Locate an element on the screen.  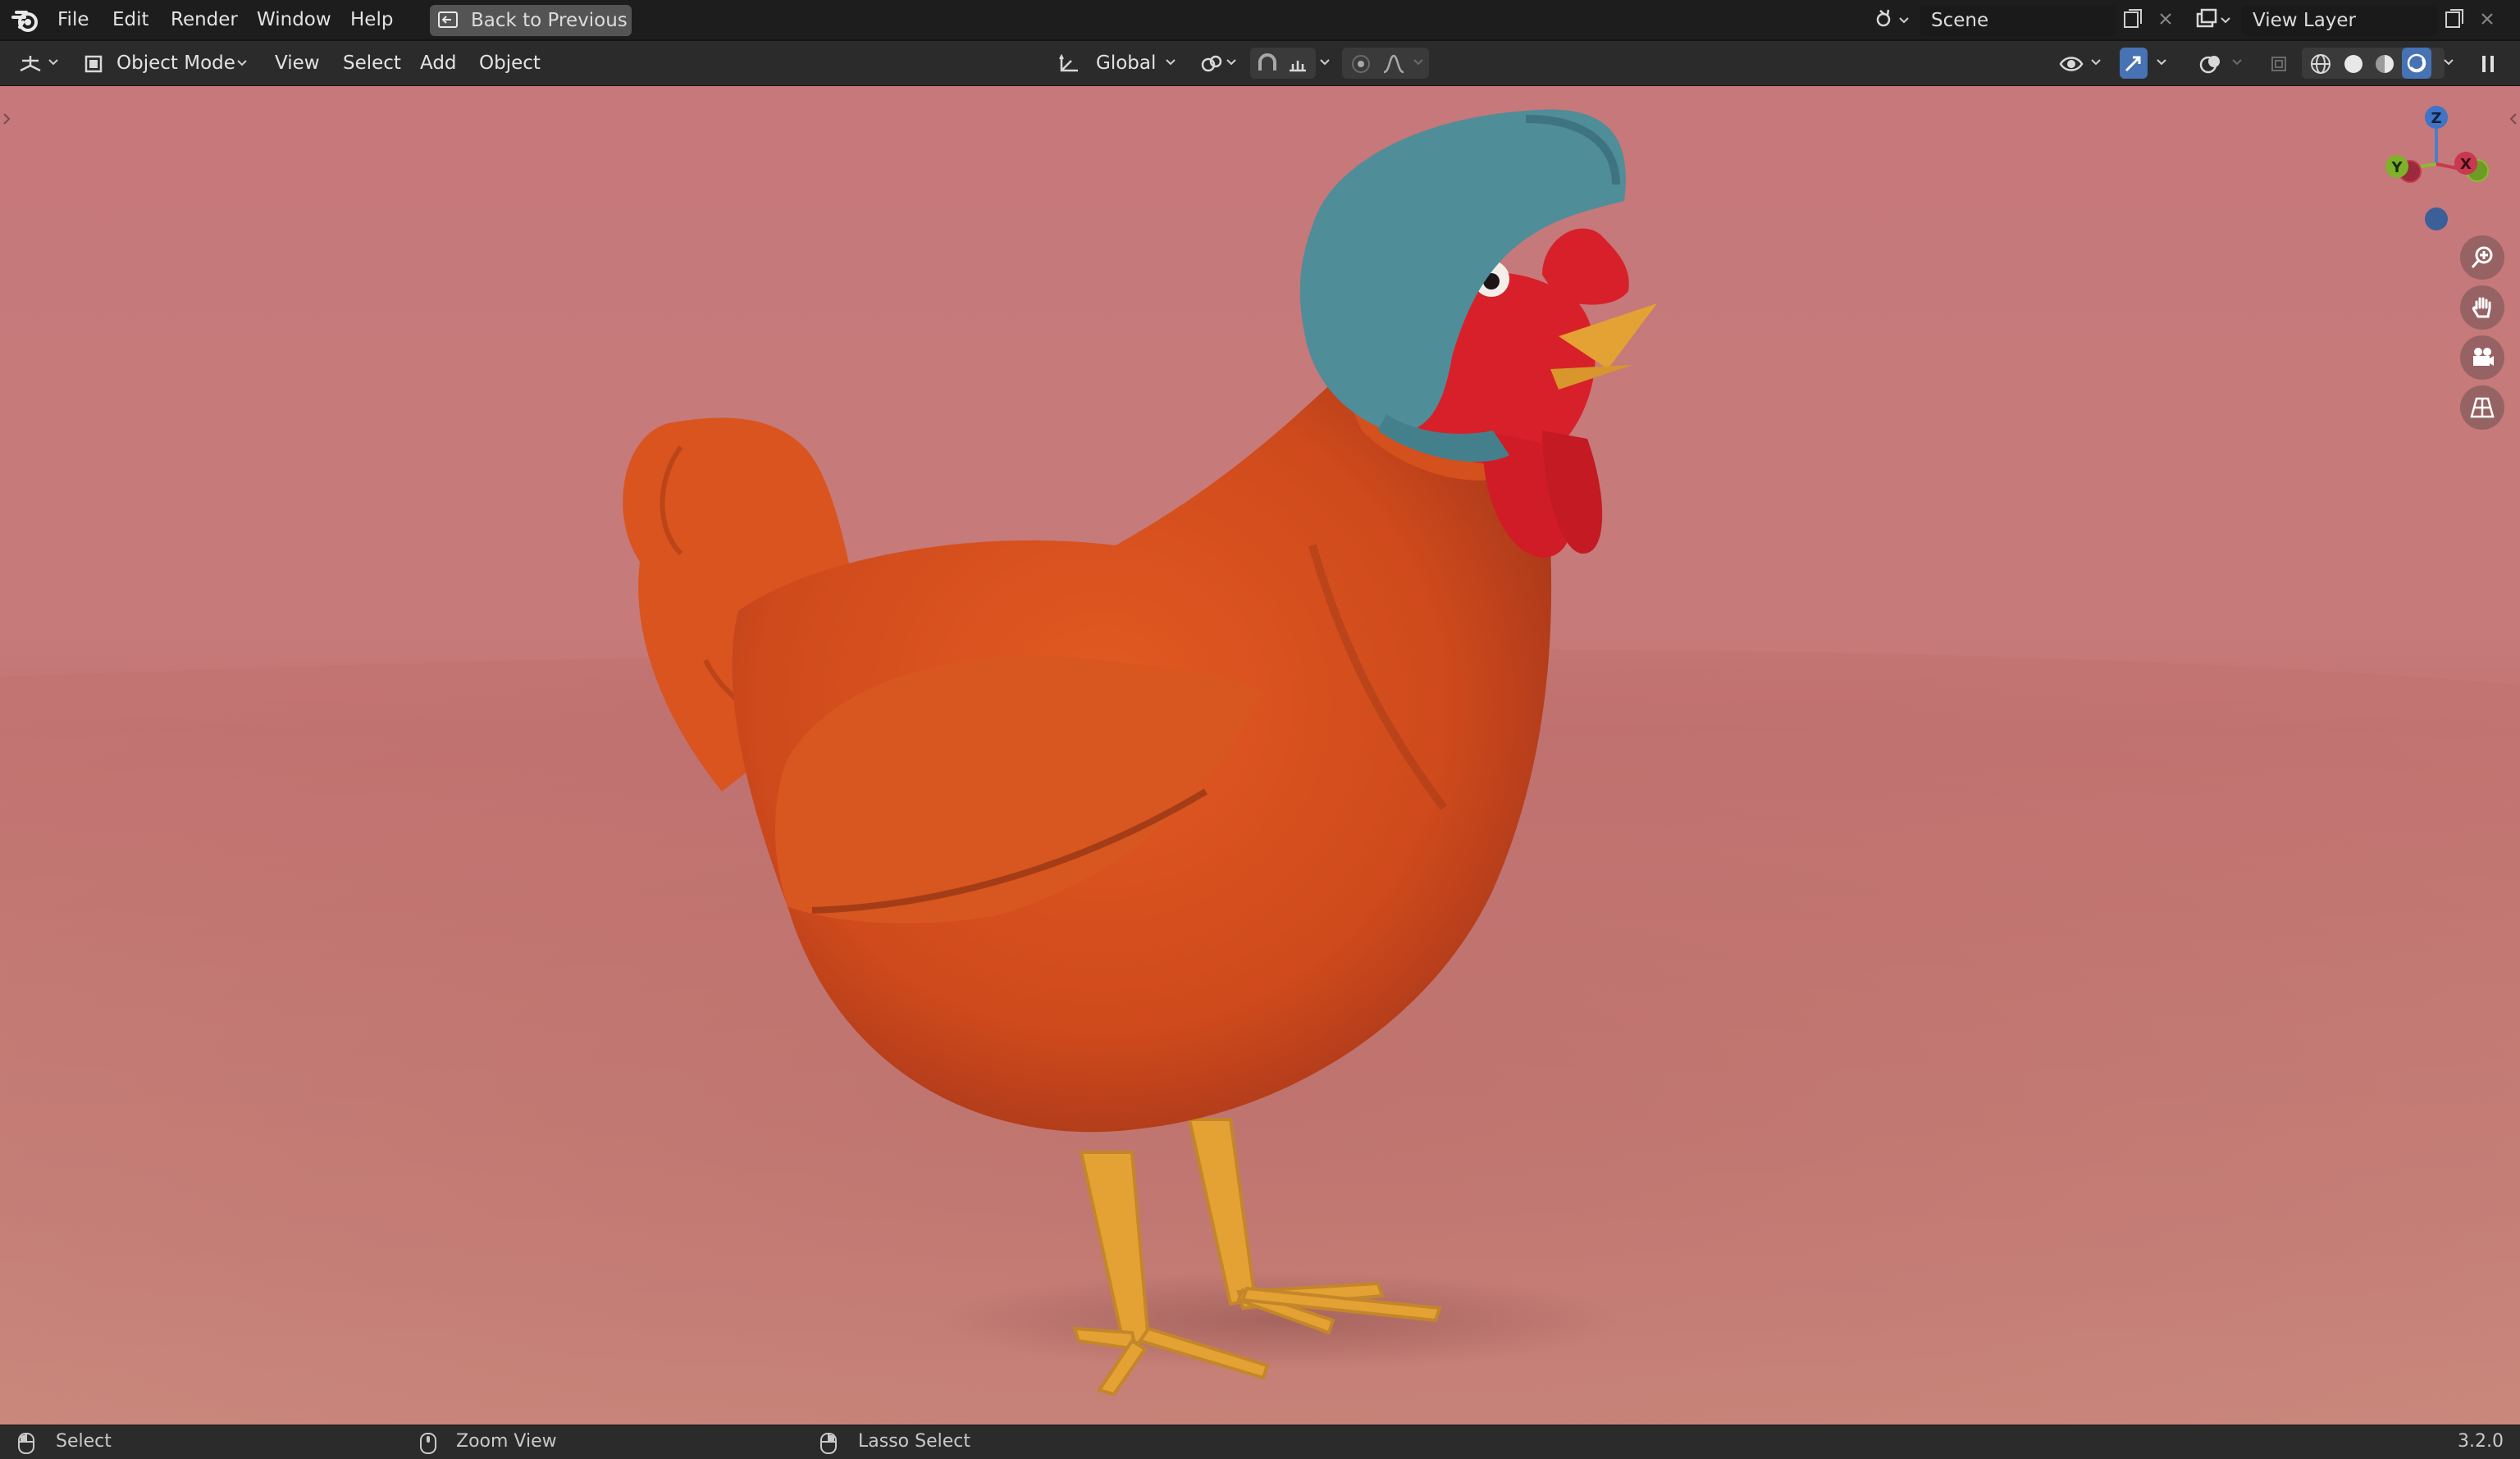
object-mode-label: Object Mode is located at coordinates (175, 63).